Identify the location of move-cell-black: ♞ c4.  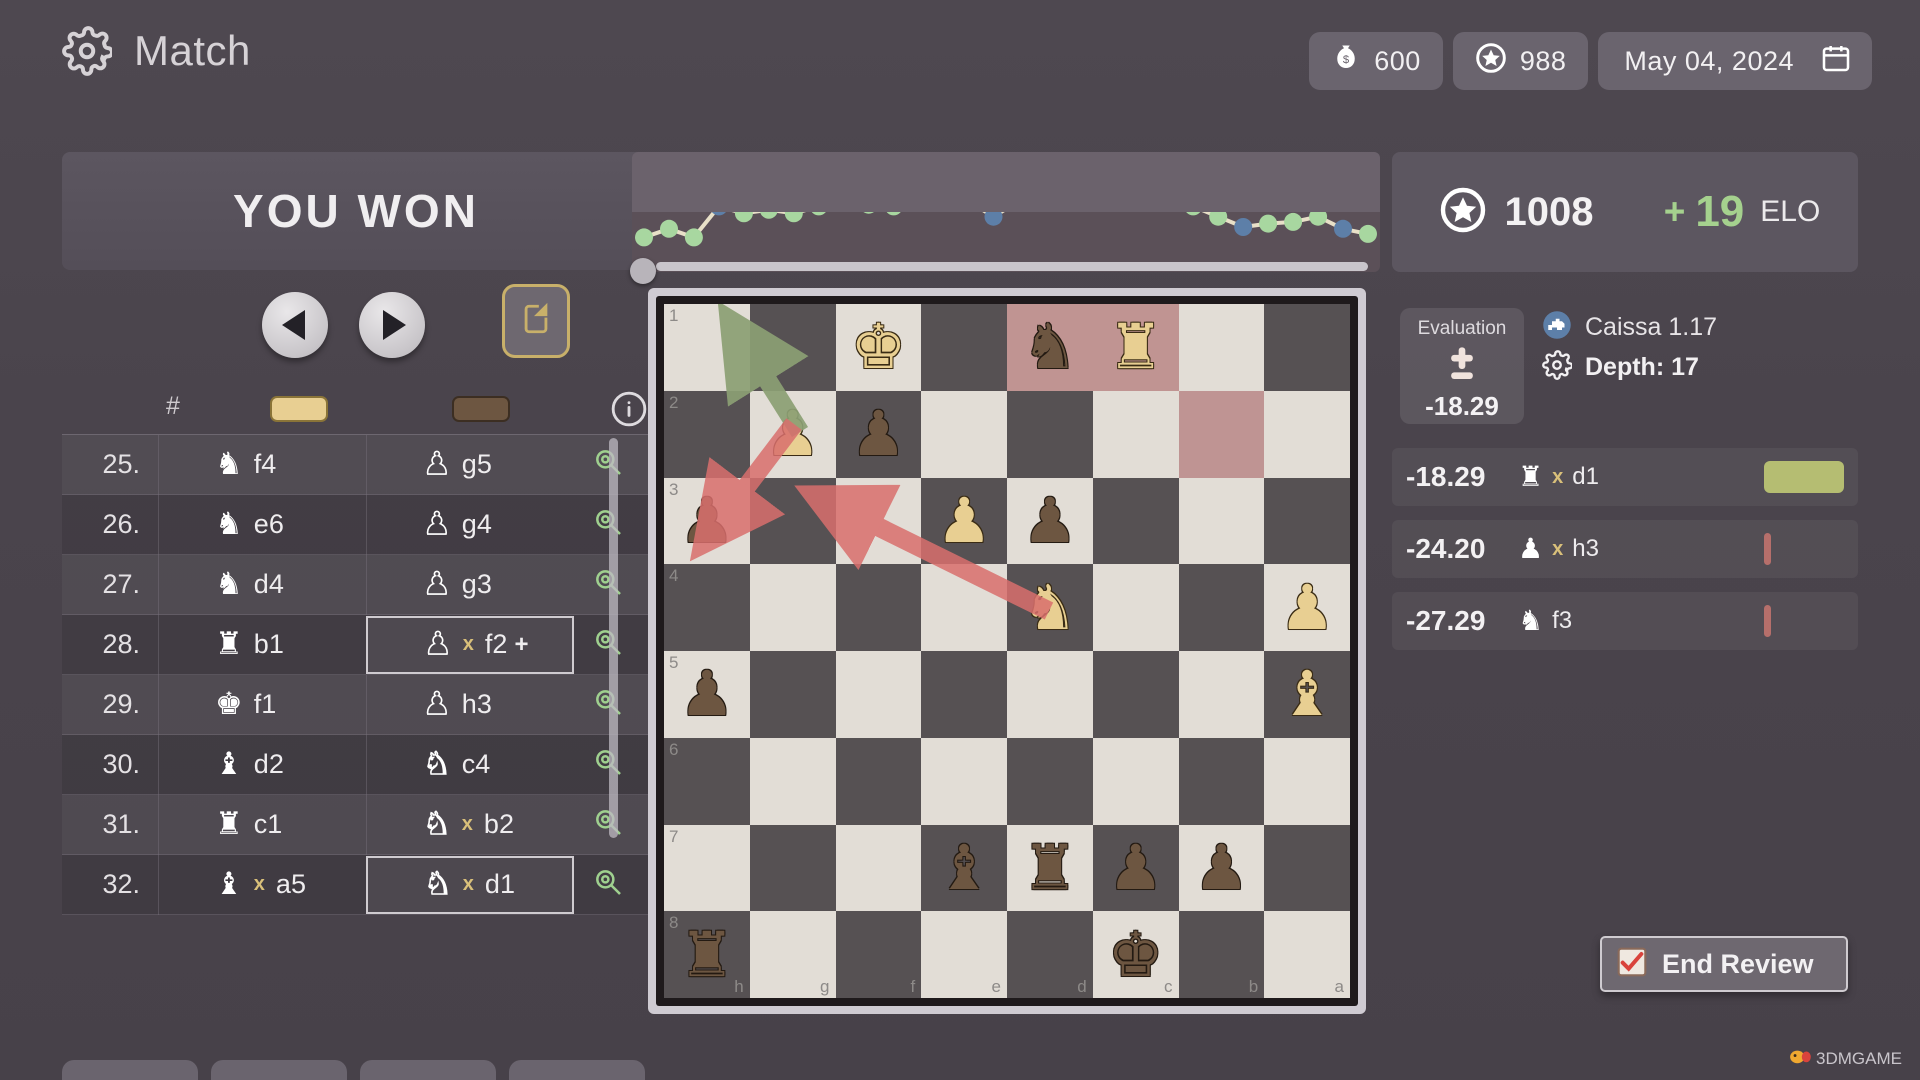
(470, 764).